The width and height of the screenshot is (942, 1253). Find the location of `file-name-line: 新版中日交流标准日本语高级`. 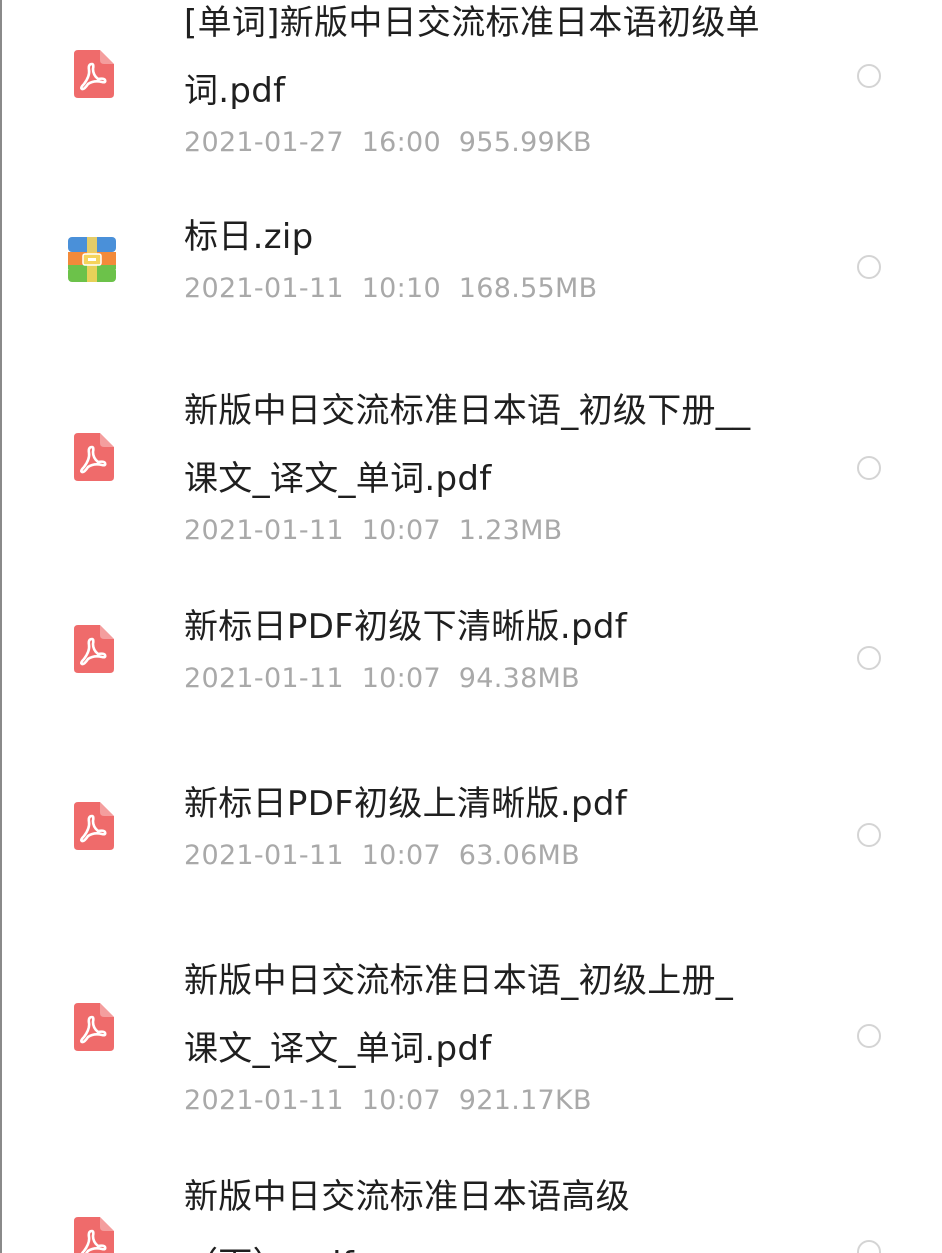

file-name-line: 新版中日交流标准日本语高级 is located at coordinates (407, 1197).